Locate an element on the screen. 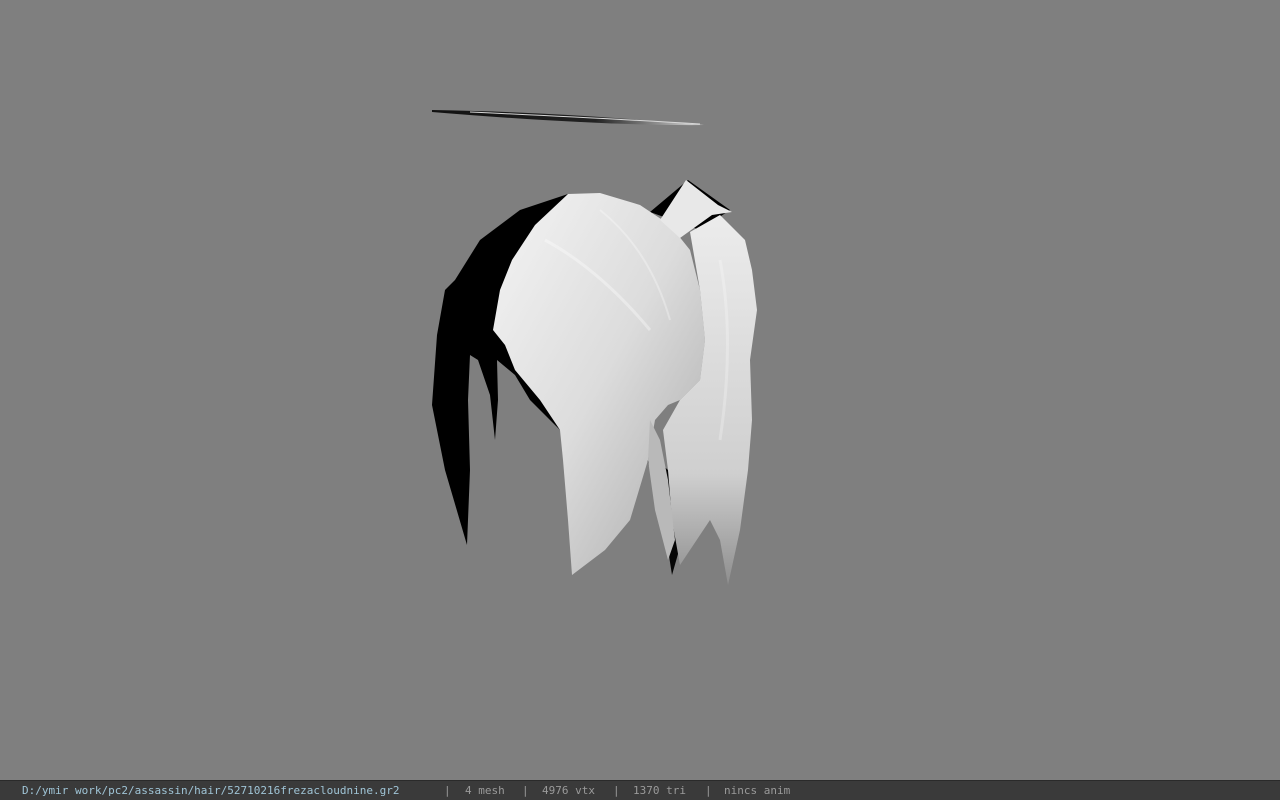  vertex-count: 4976 vtx is located at coordinates (568, 790).